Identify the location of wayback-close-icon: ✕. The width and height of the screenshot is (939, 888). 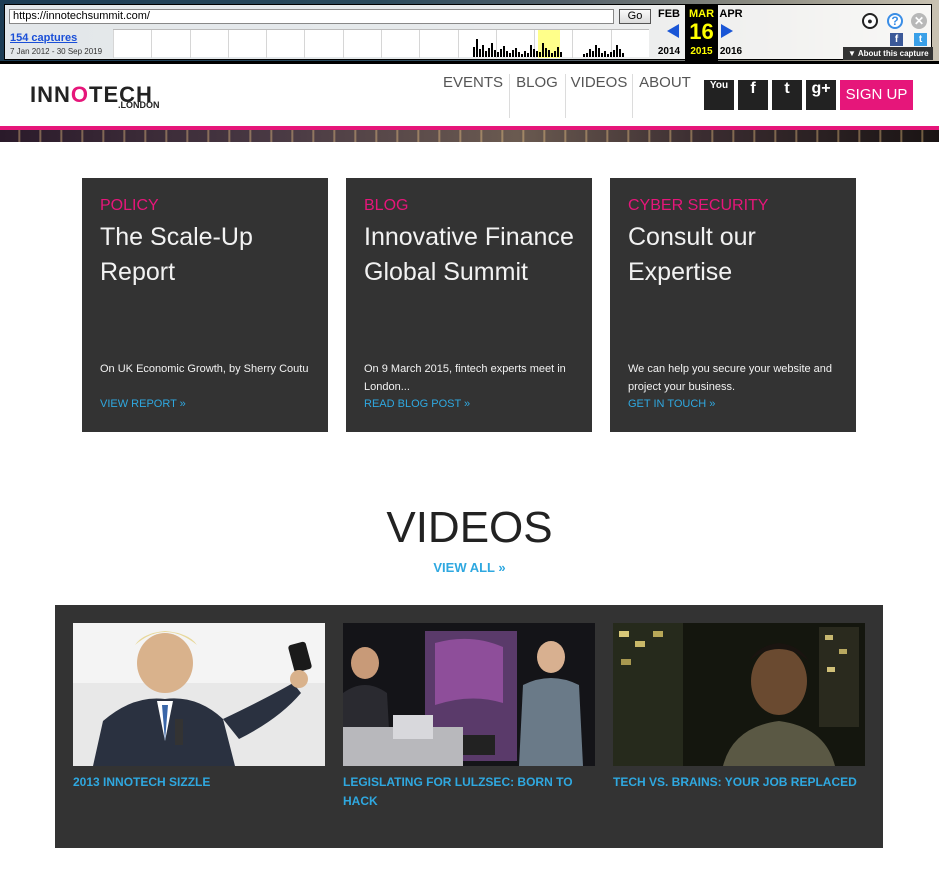
(919, 21).